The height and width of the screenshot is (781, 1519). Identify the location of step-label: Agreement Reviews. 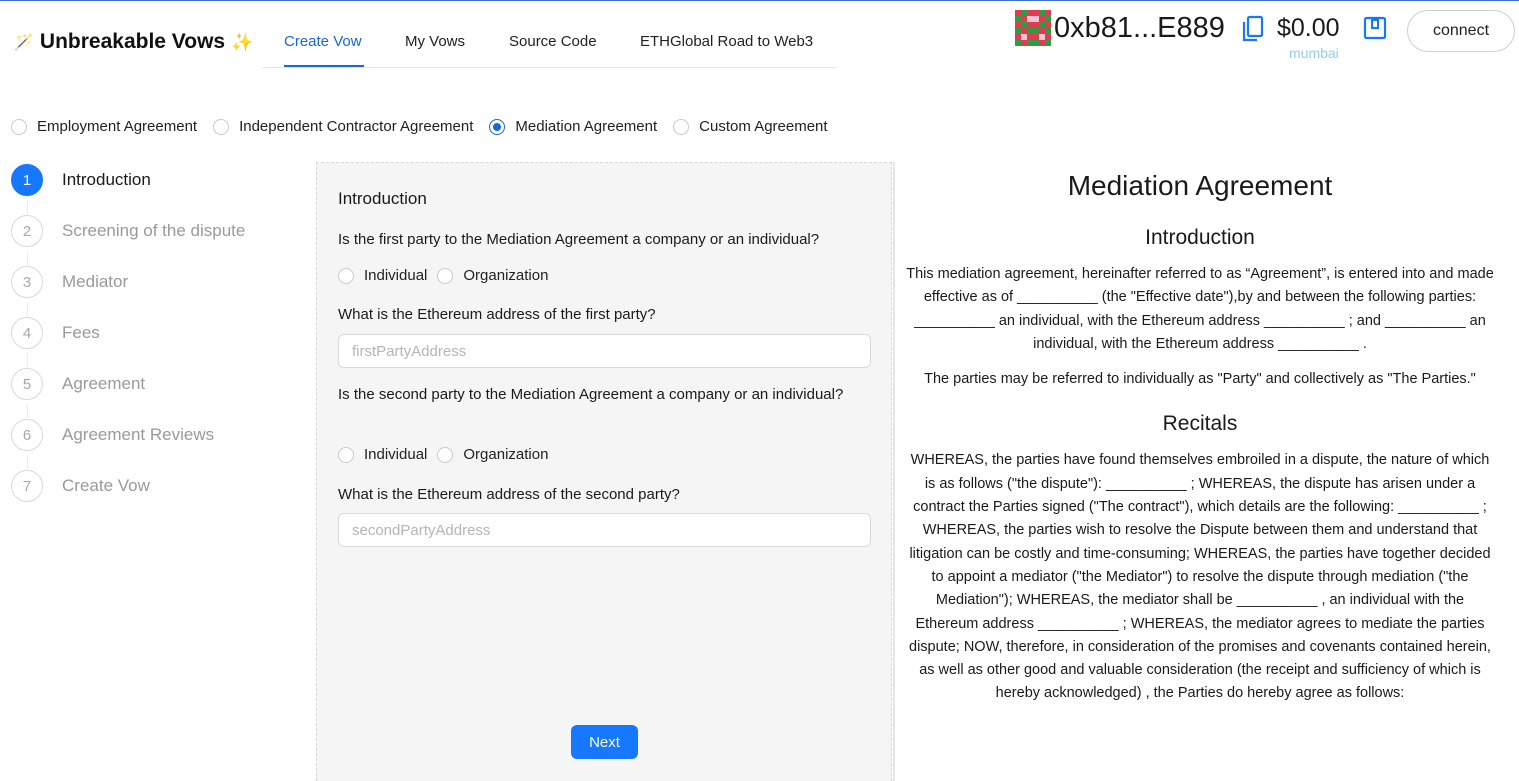
(138, 434).